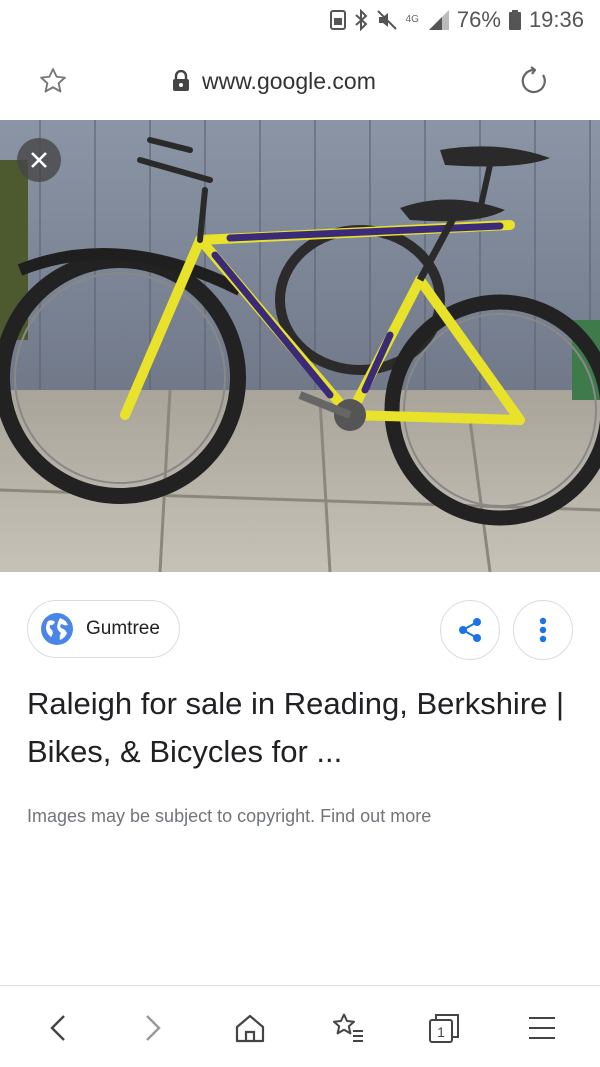 This screenshot has width=600, height=1067. I want to click on back-icon, so click(57, 1028).